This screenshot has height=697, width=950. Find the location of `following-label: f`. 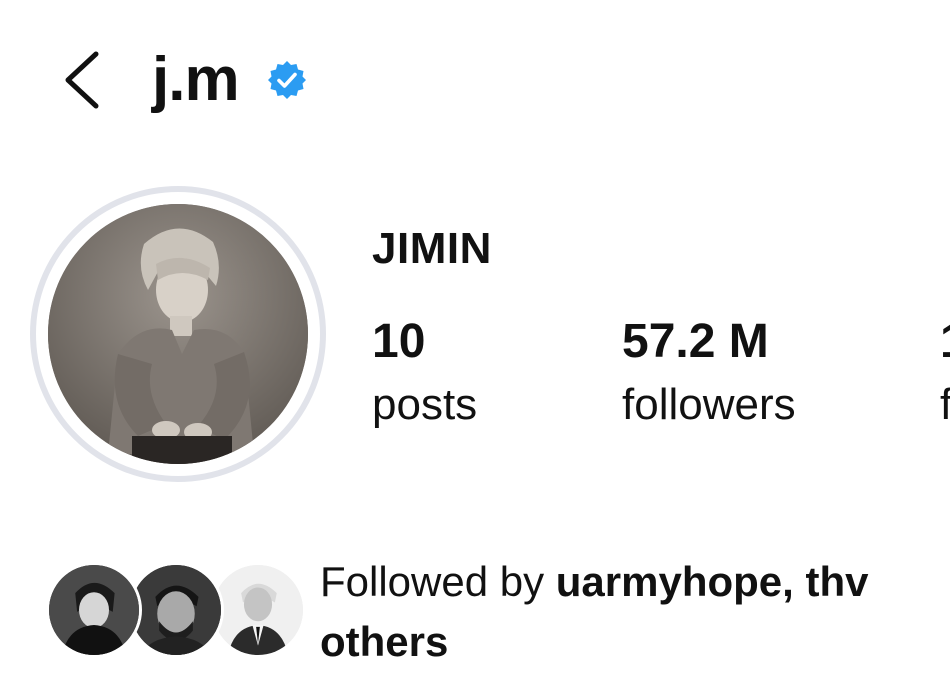

following-label: f is located at coordinates (945, 405).